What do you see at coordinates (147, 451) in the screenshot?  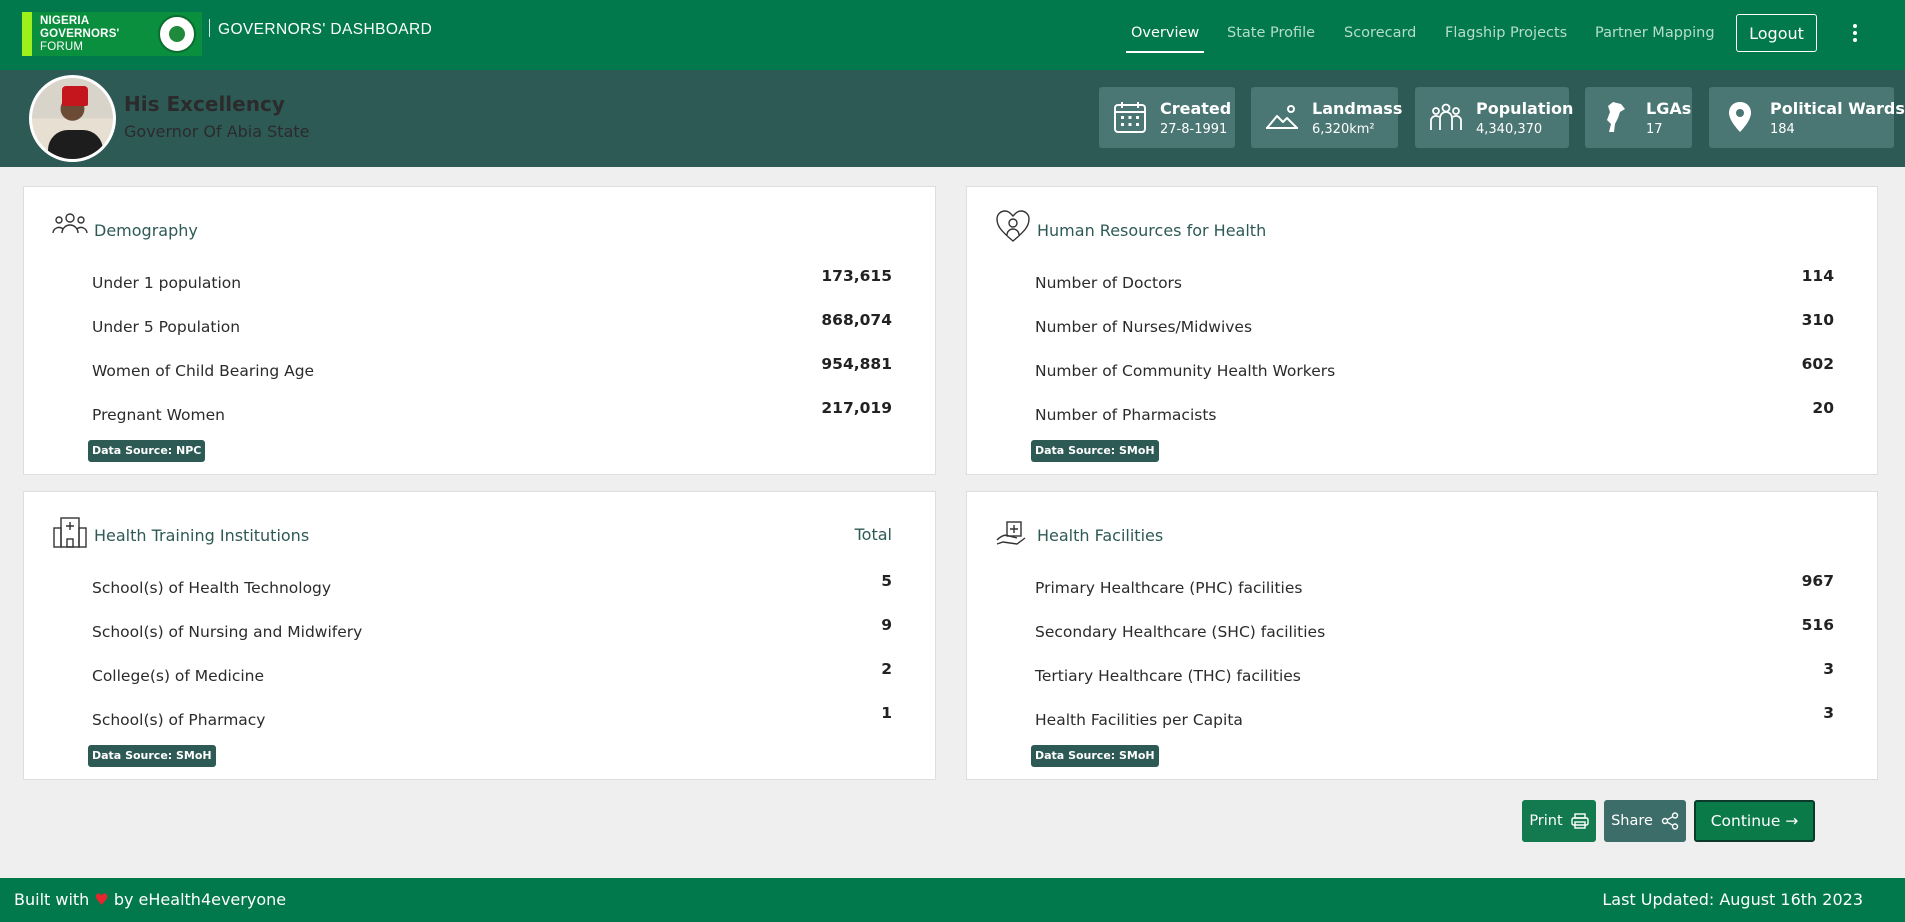 I see `data-source-badge: Data Source: NPC` at bounding box center [147, 451].